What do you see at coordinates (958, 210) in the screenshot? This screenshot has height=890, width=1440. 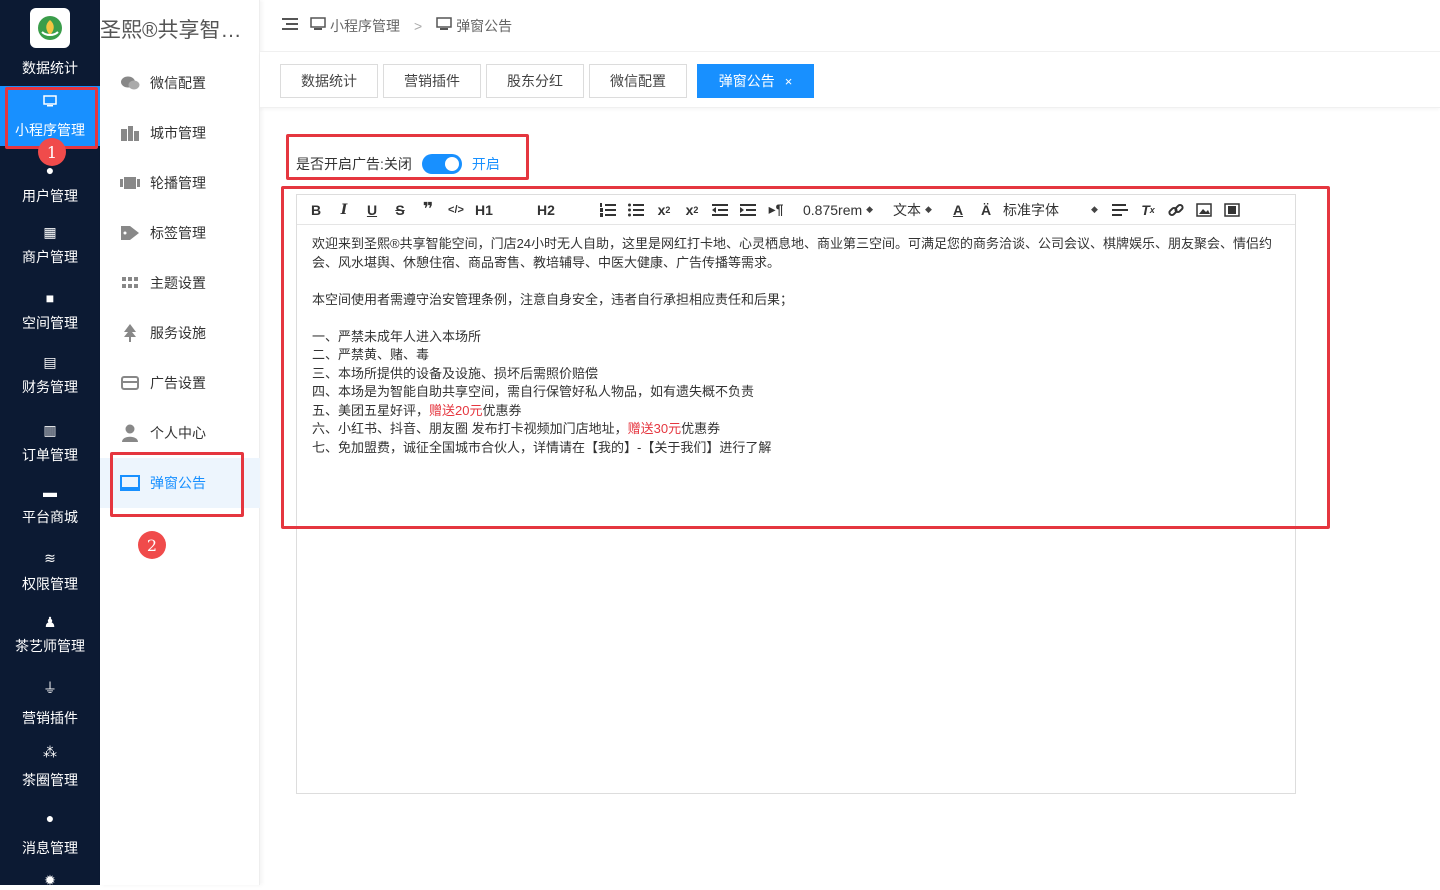 I see `font-color-icon: A` at bounding box center [958, 210].